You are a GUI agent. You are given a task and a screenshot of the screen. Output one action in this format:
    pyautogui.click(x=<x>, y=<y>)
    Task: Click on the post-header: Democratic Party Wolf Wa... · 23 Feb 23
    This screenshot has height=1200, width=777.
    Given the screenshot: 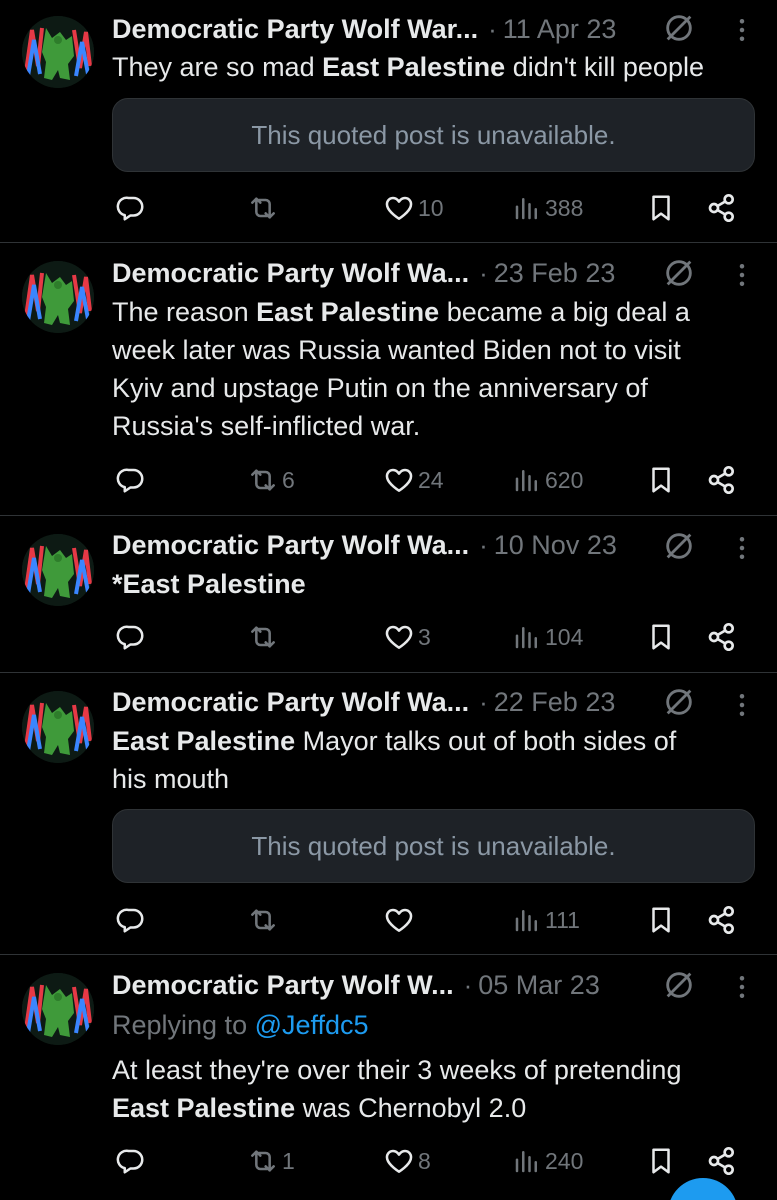 What is the action you would take?
    pyautogui.click(x=434, y=273)
    